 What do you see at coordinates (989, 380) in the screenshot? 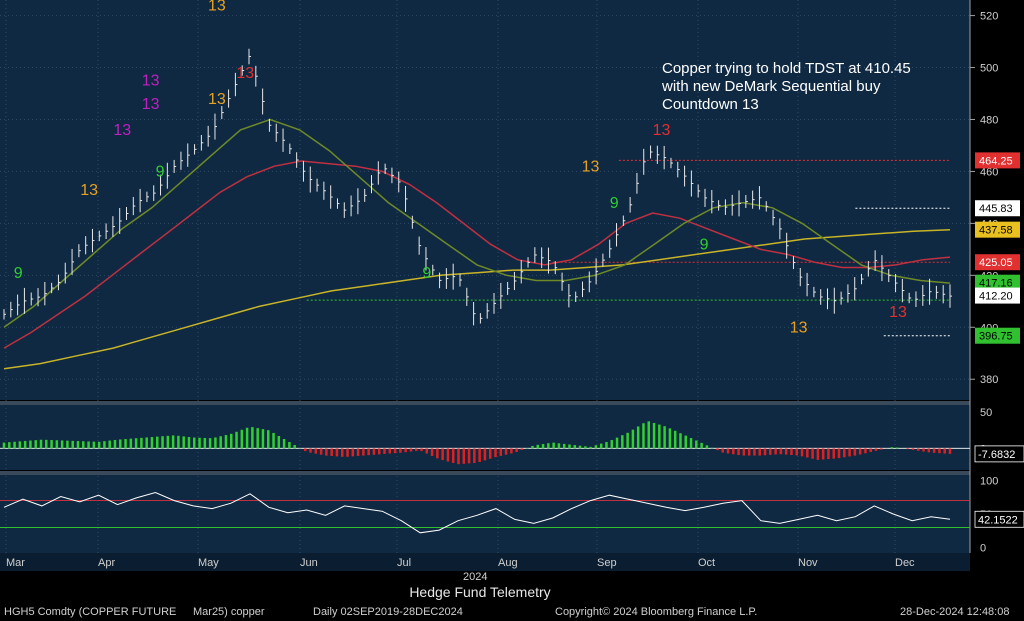
I see `y-tick-label: 380` at bounding box center [989, 380].